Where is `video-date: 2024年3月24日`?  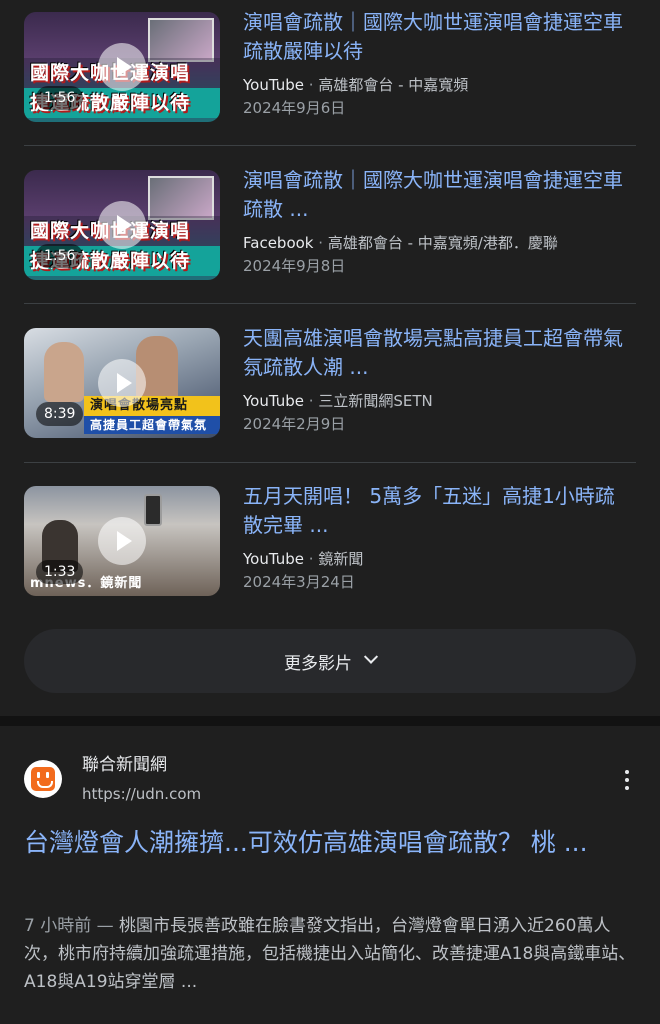 video-date: 2024年3月24日 is located at coordinates (299, 582).